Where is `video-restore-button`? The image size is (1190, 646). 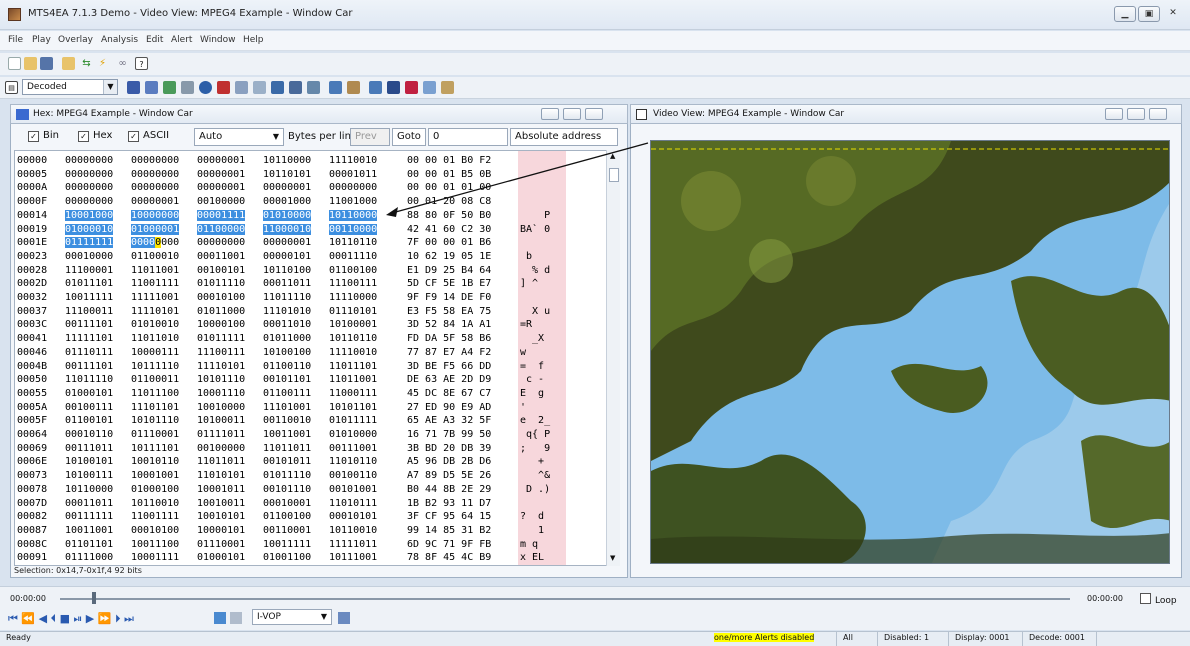 video-restore-button is located at coordinates (1136, 114).